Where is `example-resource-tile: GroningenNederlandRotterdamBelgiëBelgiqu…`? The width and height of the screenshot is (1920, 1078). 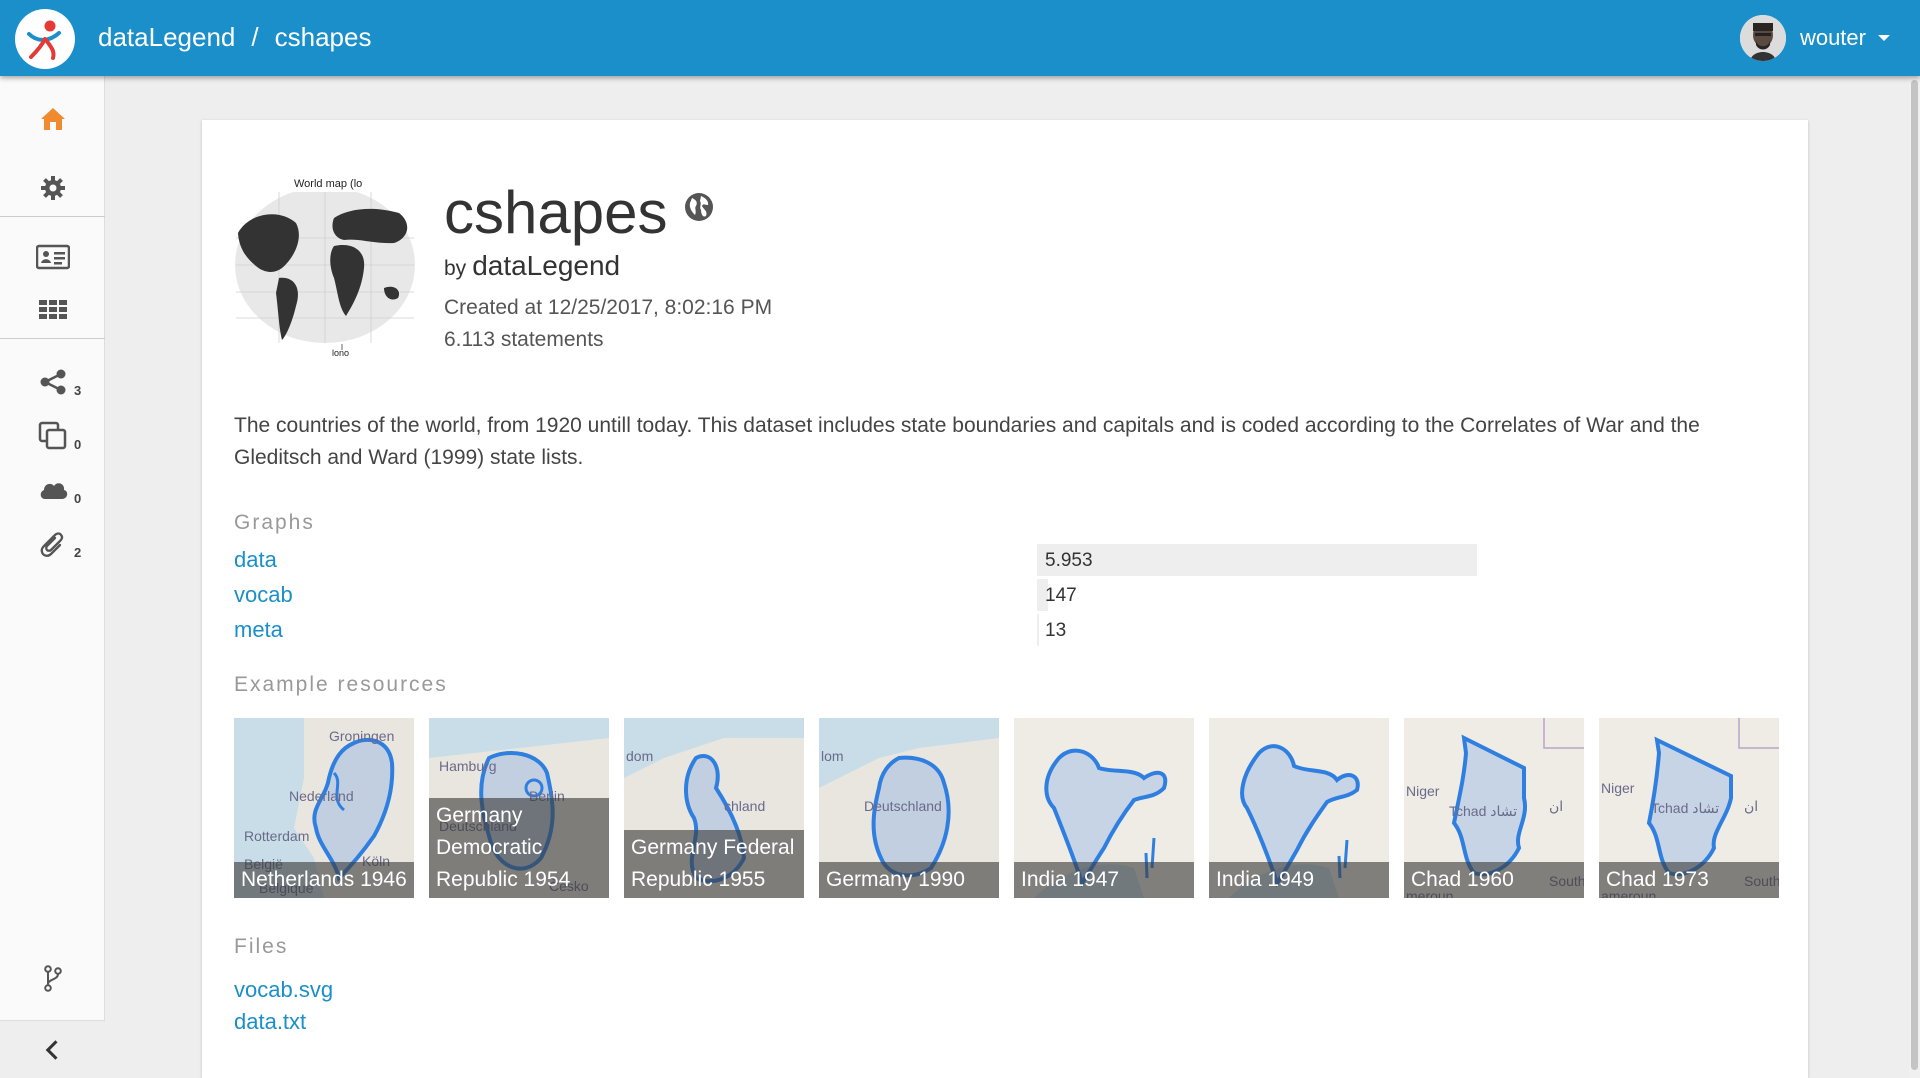 example-resource-tile: GroningenNederlandRotterdamBelgiëBelgiqu… is located at coordinates (324, 808).